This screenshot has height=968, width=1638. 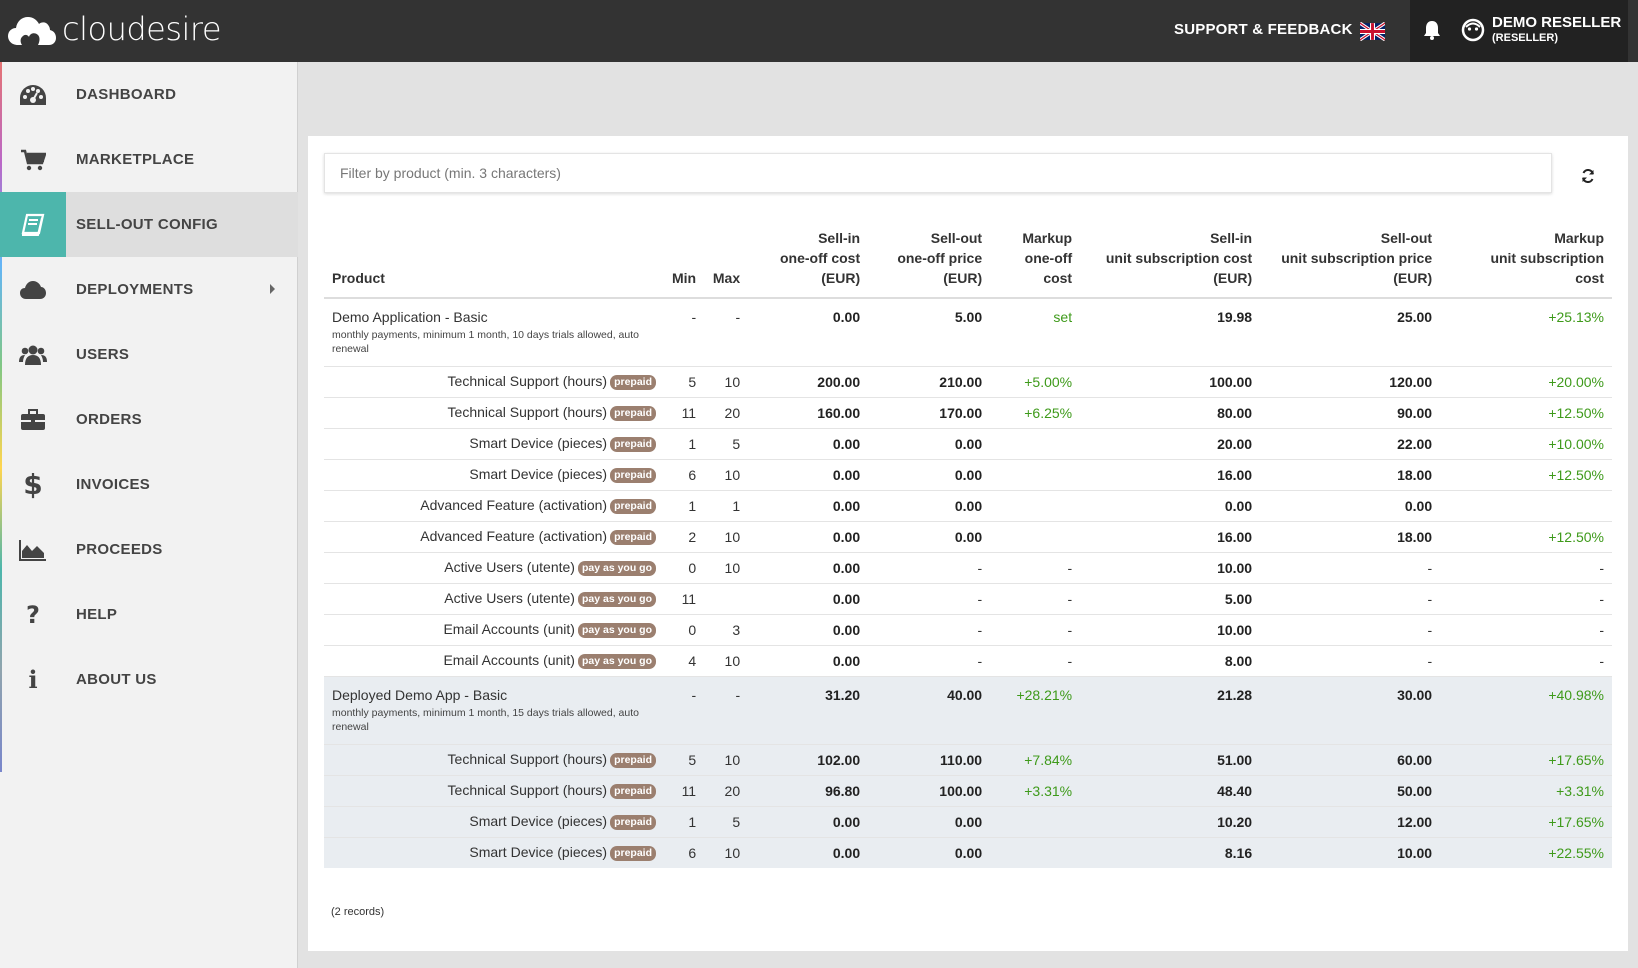 I want to click on product-filter-input, so click(x=938, y=173).